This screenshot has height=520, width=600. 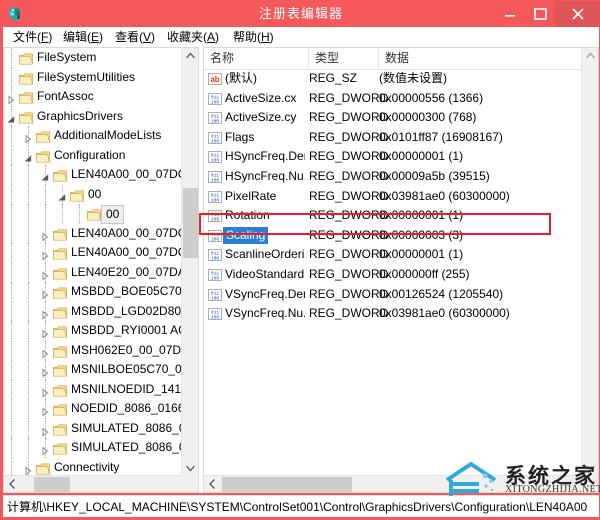 What do you see at coordinates (93, 77) in the screenshot?
I see `tree-node: FileSystemUtilities` at bounding box center [93, 77].